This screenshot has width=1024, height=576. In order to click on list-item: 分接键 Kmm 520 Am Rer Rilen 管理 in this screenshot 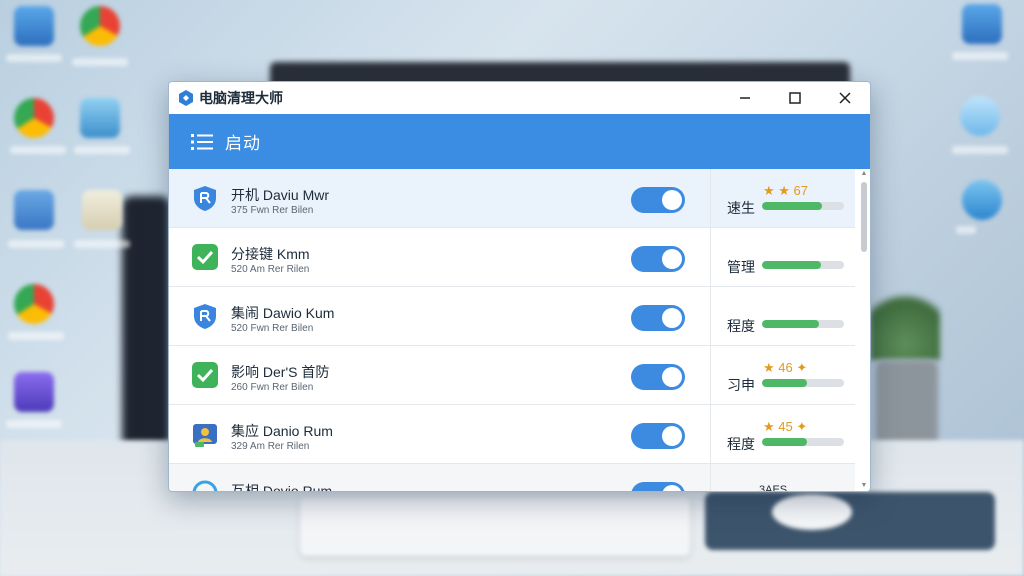, I will do `click(512, 257)`.